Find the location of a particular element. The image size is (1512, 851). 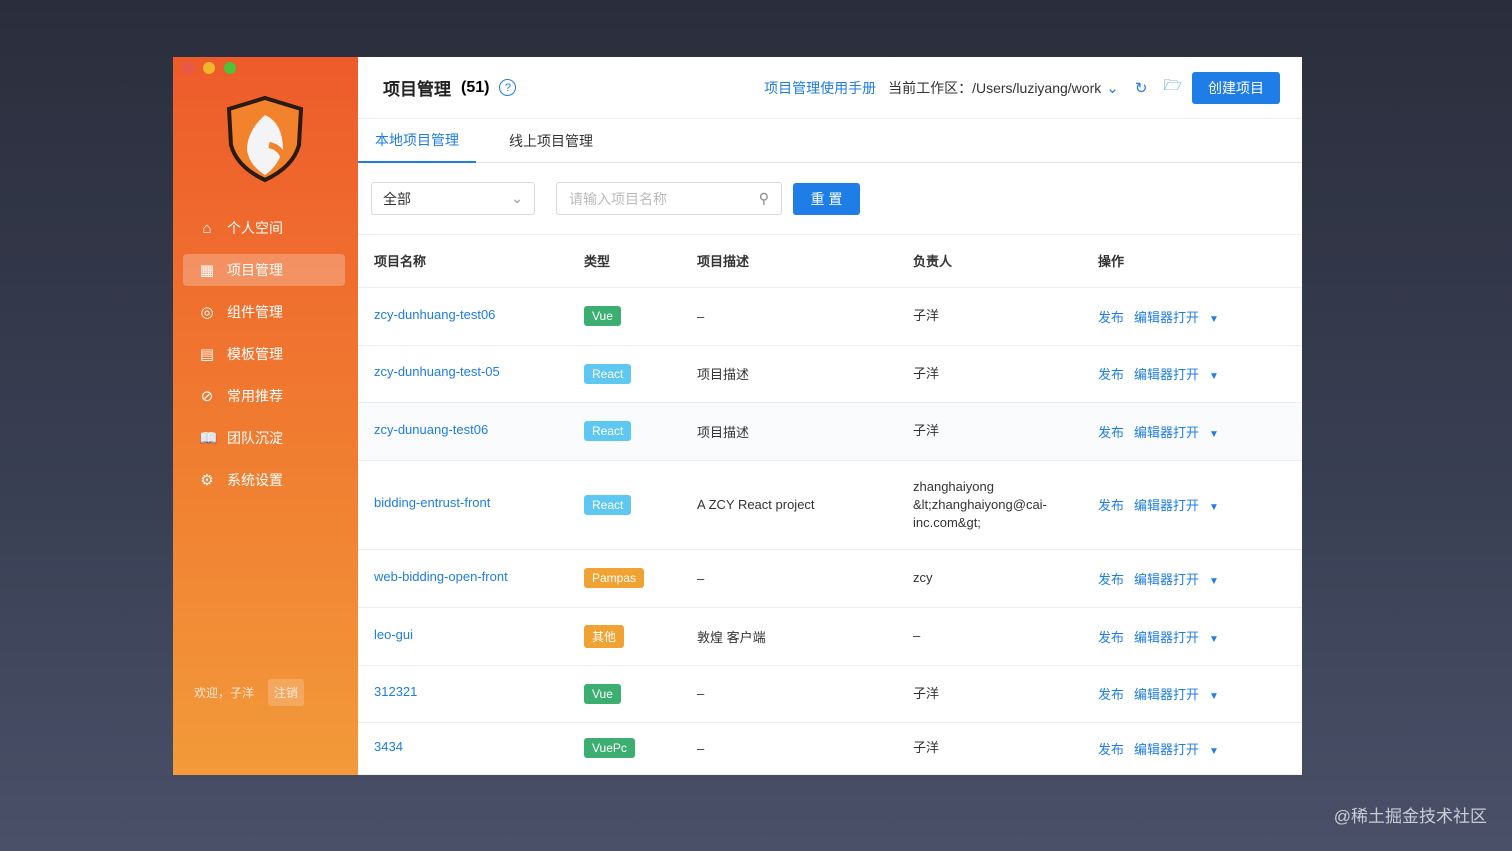

sidebar-item-1: ▦ 项目管理 is located at coordinates (264, 270).